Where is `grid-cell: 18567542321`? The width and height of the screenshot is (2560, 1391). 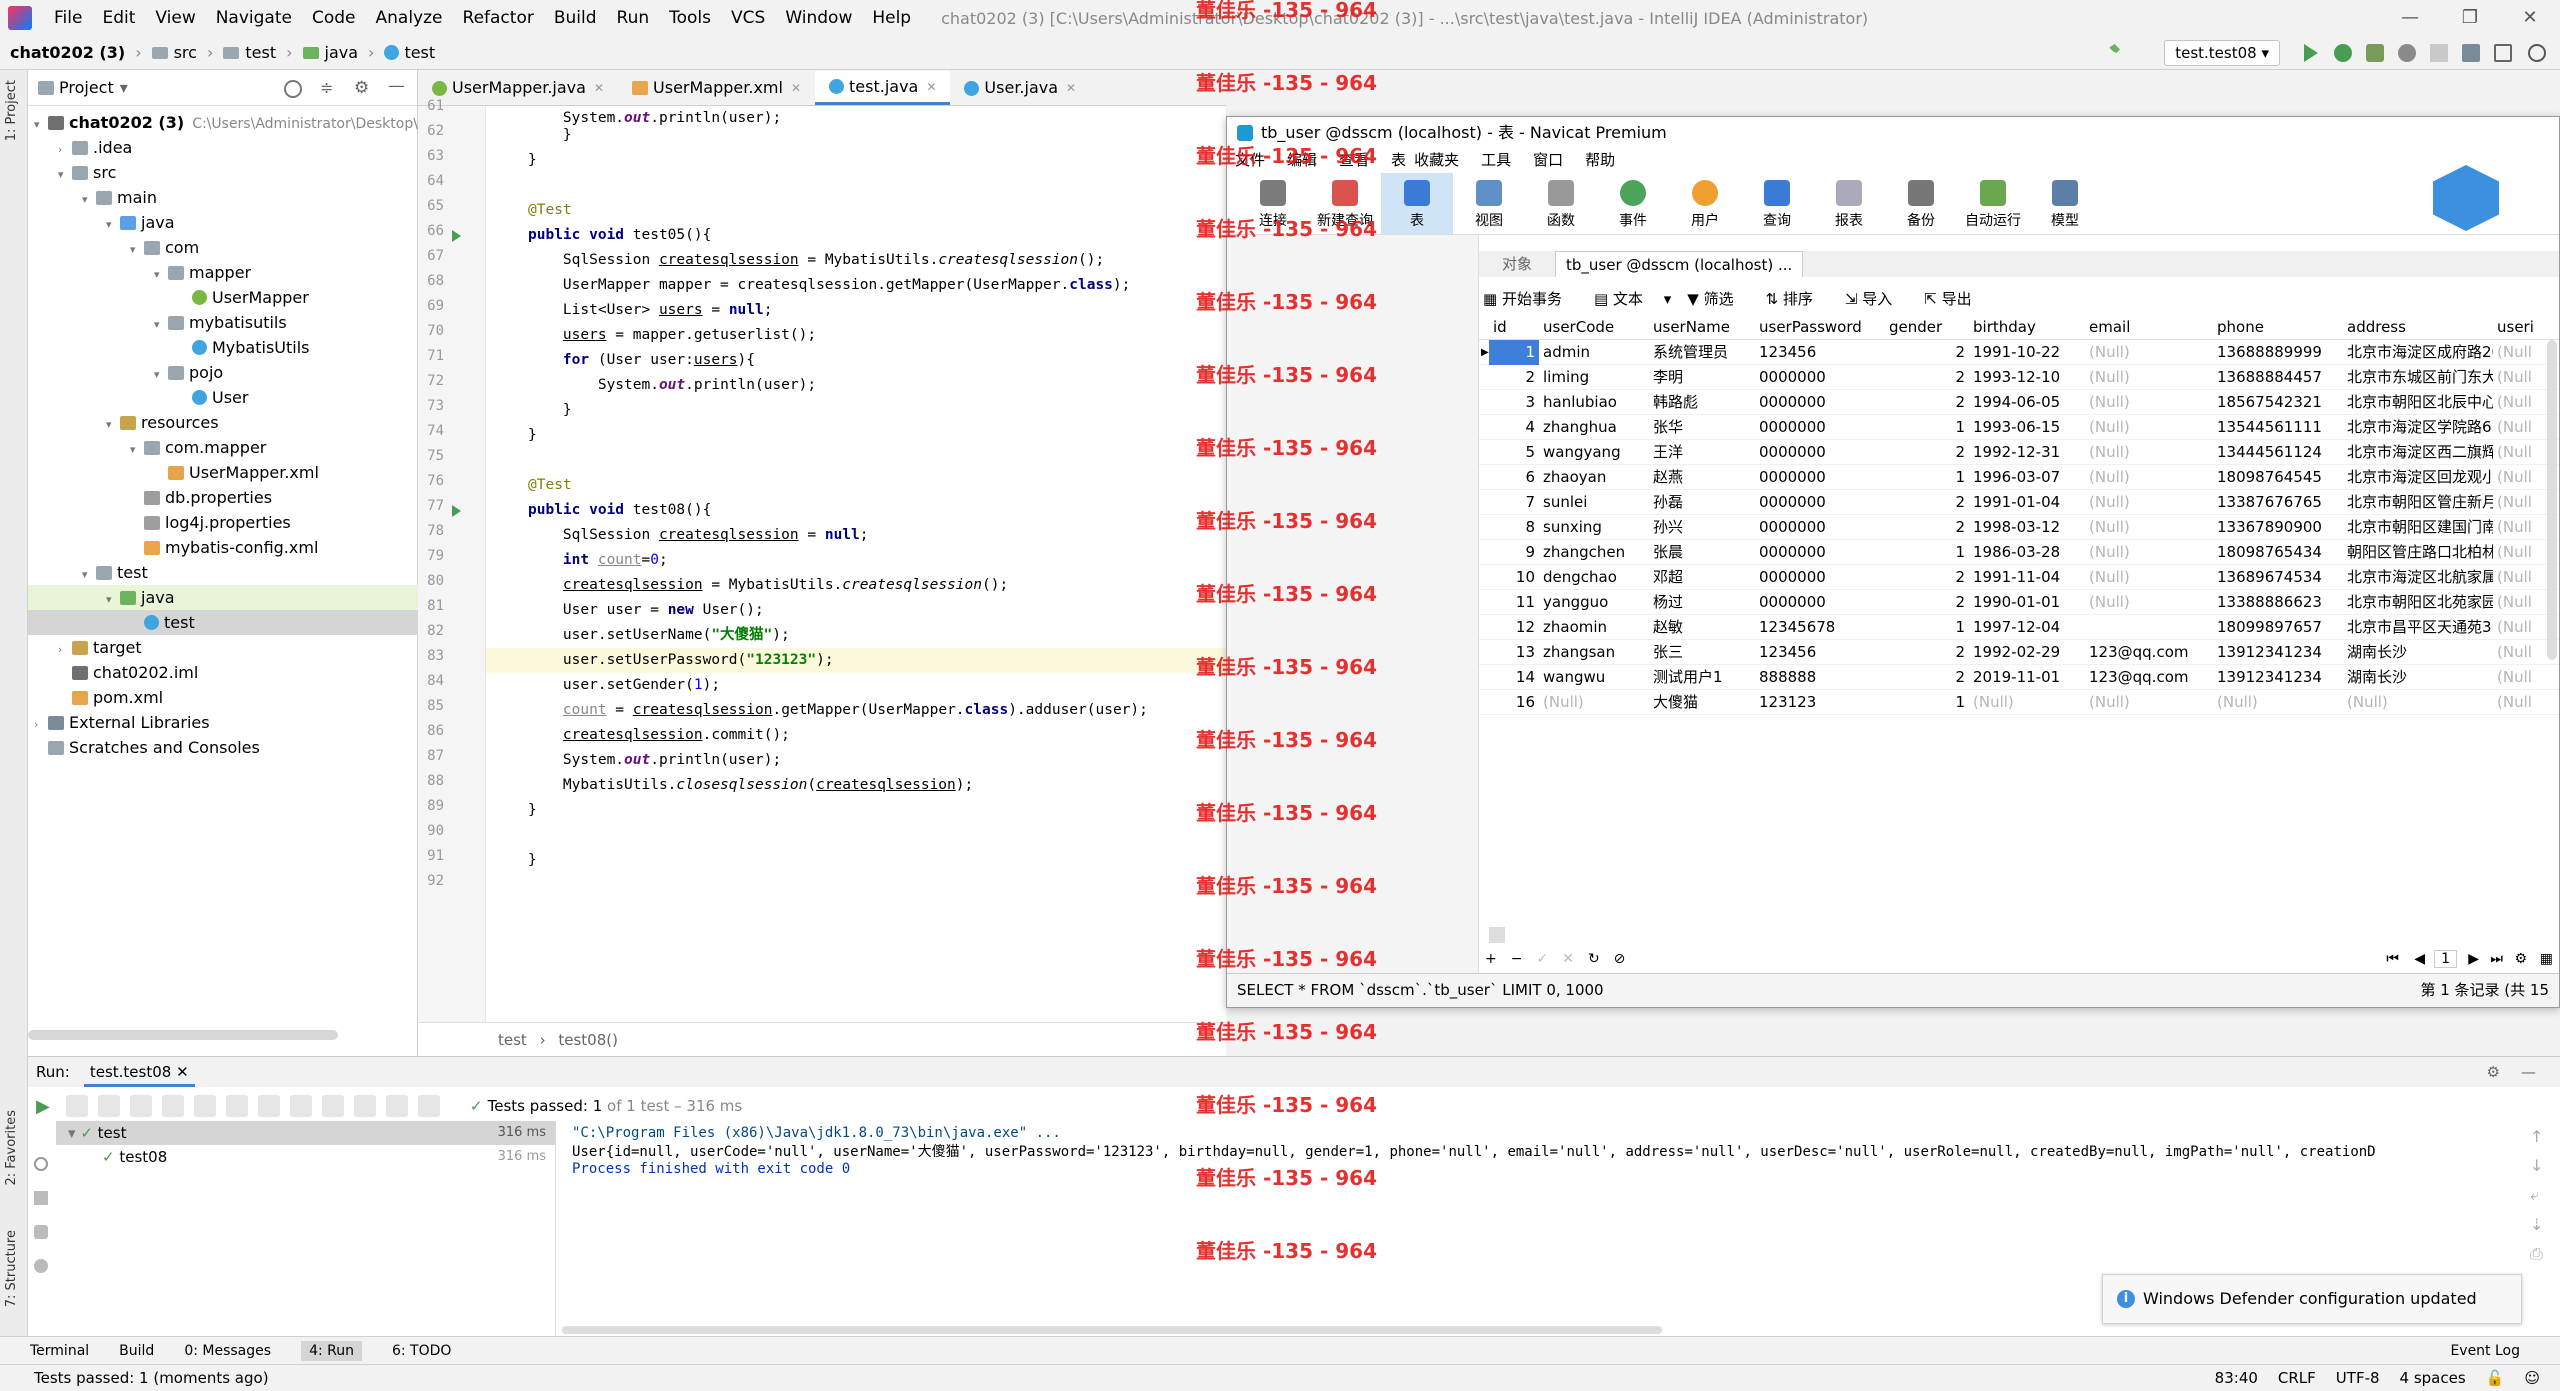
grid-cell: 18567542321 is located at coordinates (2278, 402).